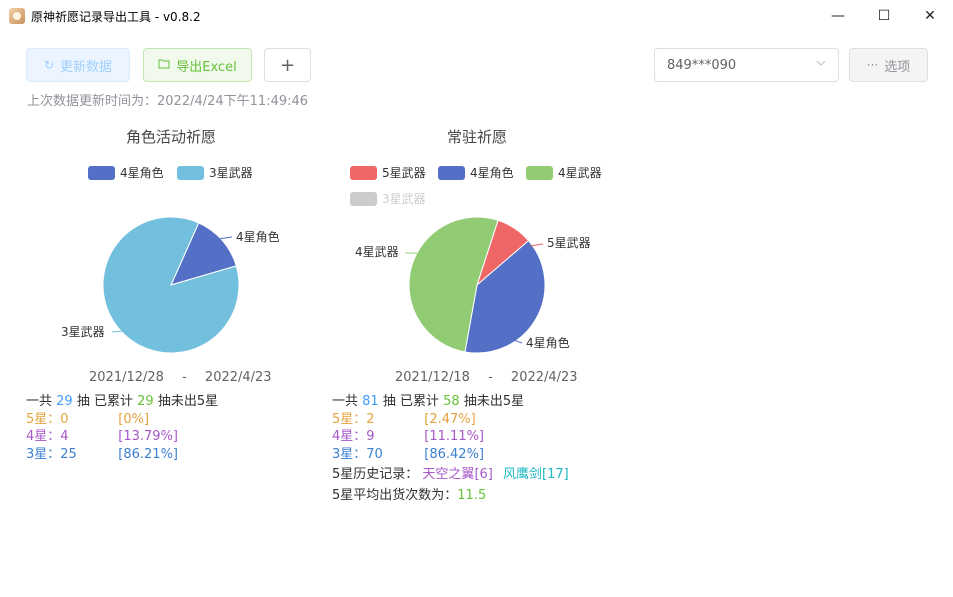  Describe the element at coordinates (64, 419) in the screenshot. I see `pool-1-star5-count: 0` at that location.